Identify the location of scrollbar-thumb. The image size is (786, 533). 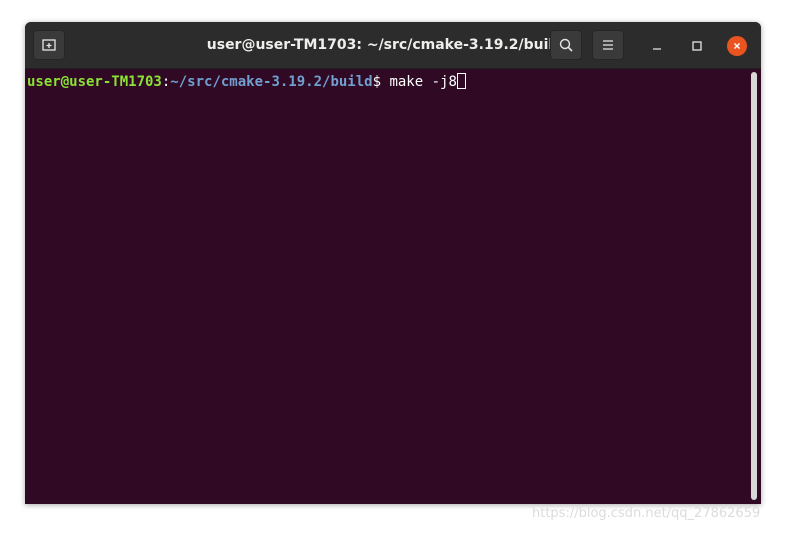
(754, 286).